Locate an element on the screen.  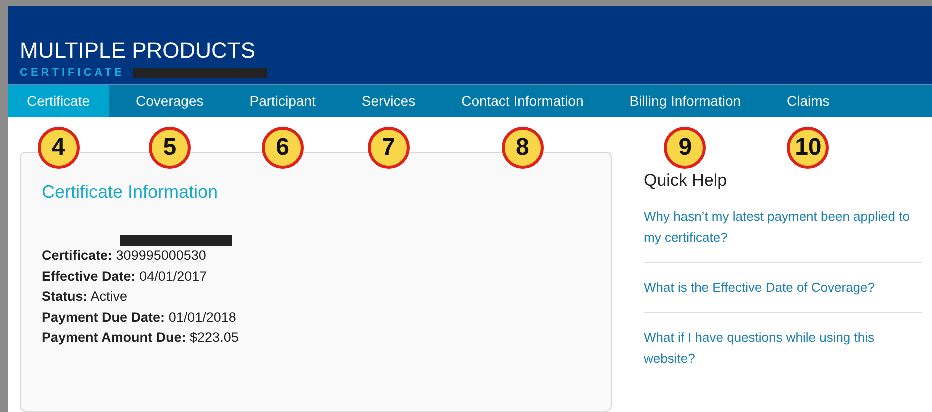
card-title: Certificate Information is located at coordinates (131, 192).